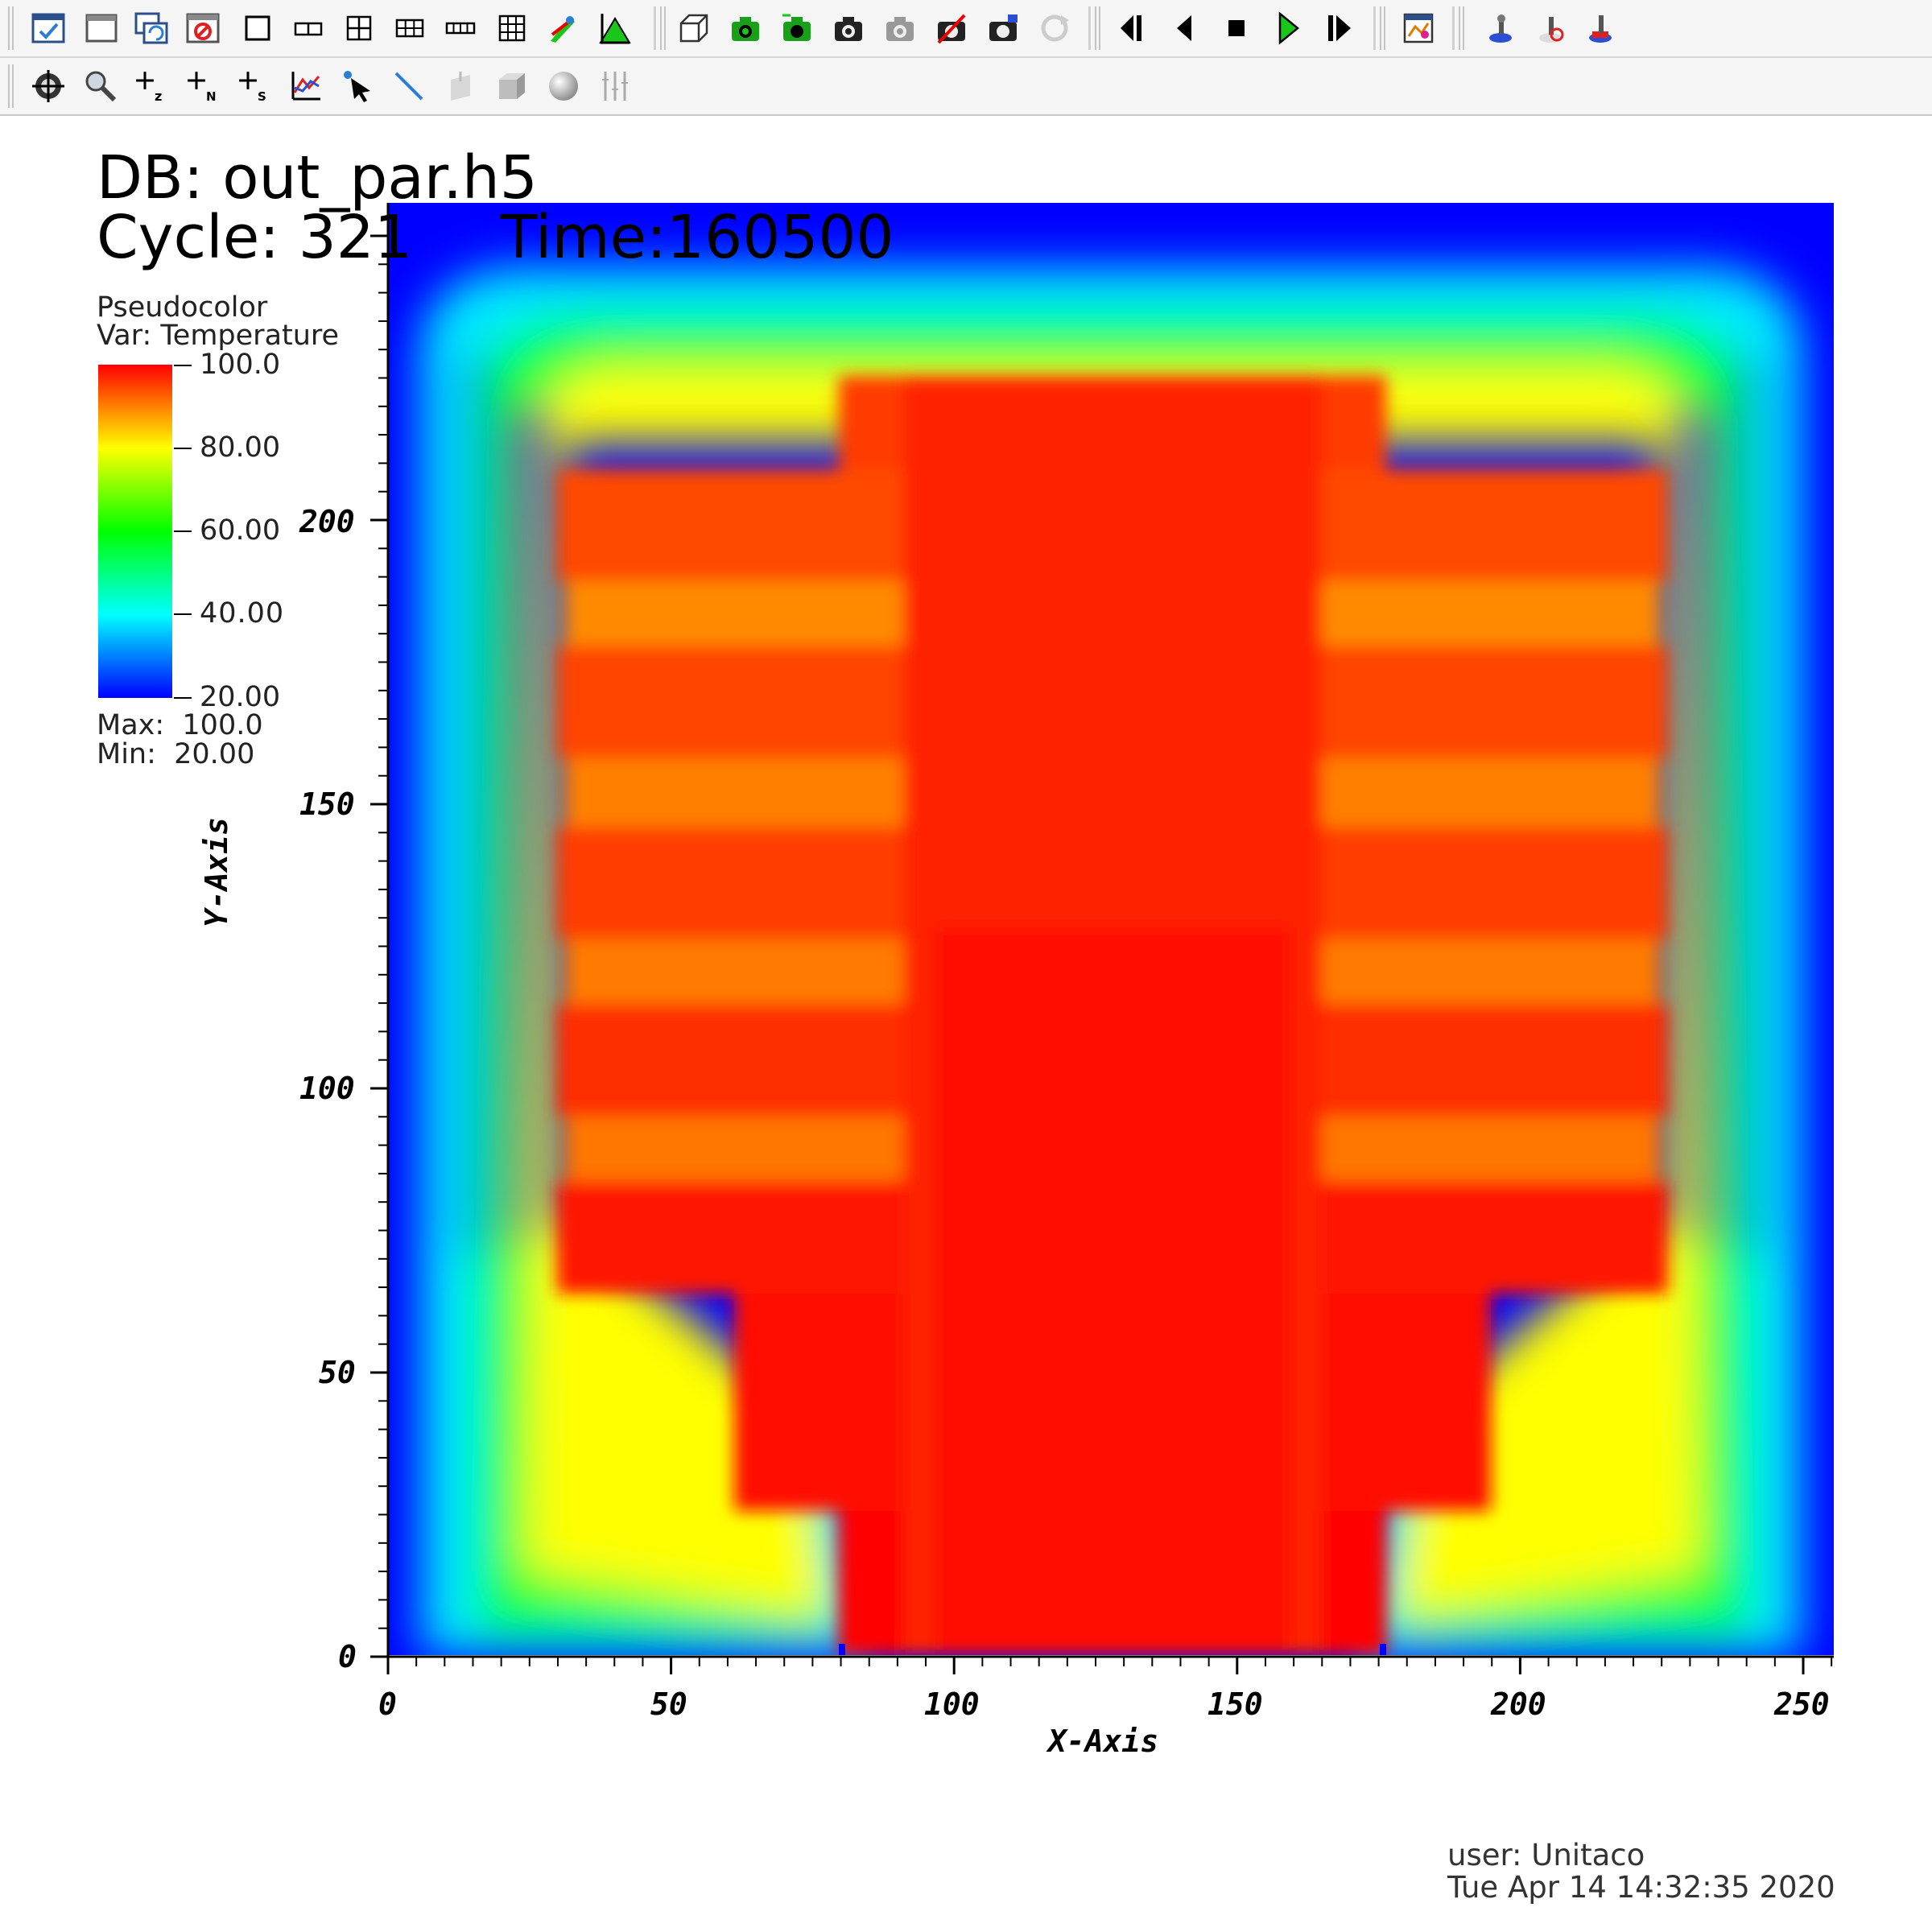 The width and height of the screenshot is (1932, 1932). I want to click on pick-n-button: N, so click(202, 86).